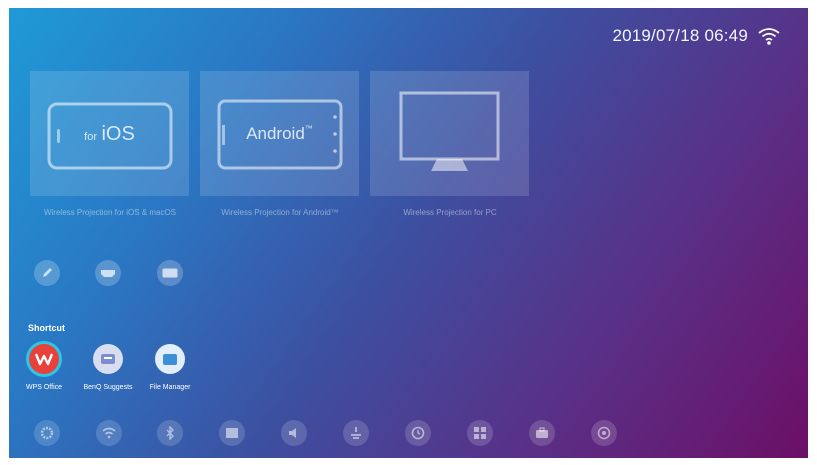  Describe the element at coordinates (118, 134) in the screenshot. I see `tile-ios-title-big: iOS` at that location.